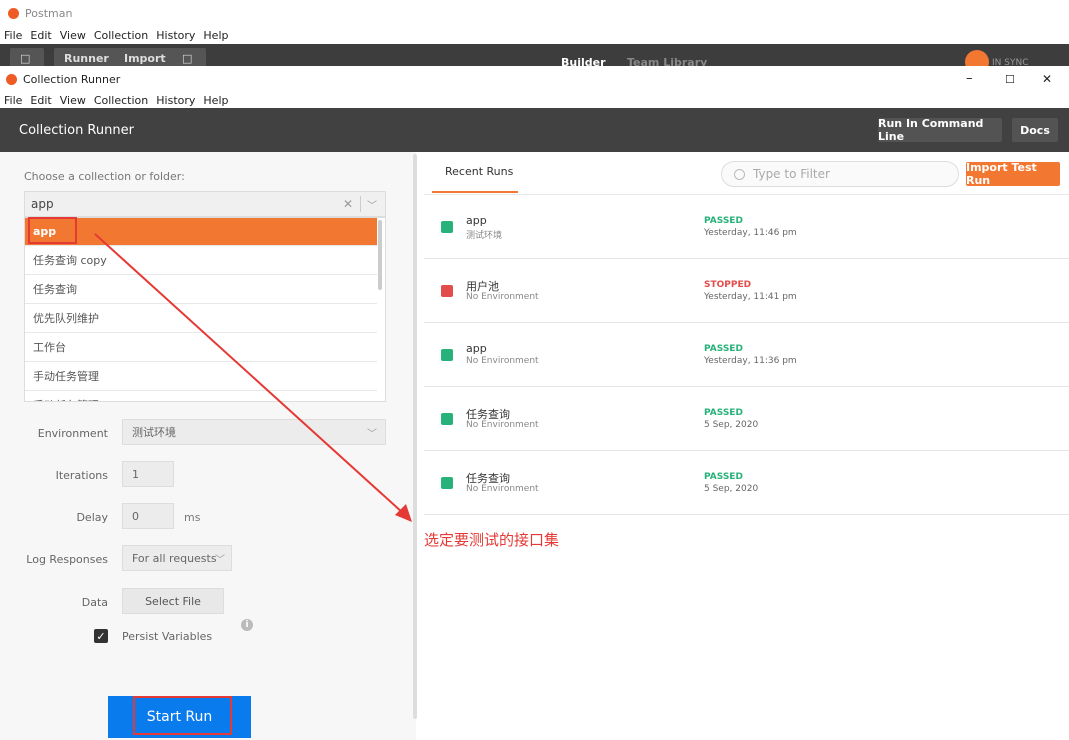 The width and height of the screenshot is (1069, 740). I want to click on menu-history: History, so click(175, 100).